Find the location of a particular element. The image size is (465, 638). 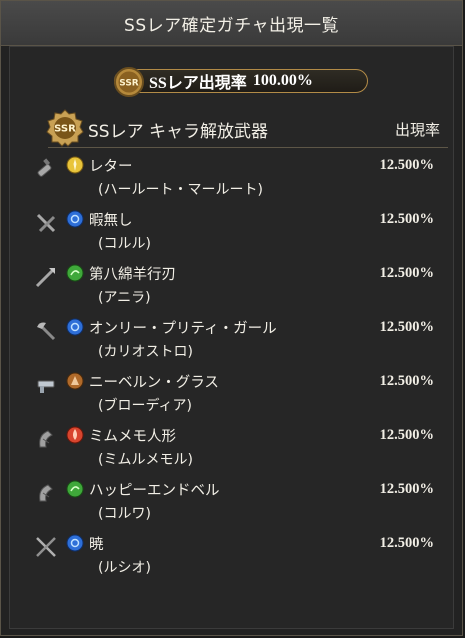

list-item: ミムメモ人形 (ミムルメモル) 12.500% is located at coordinates (242, 448).